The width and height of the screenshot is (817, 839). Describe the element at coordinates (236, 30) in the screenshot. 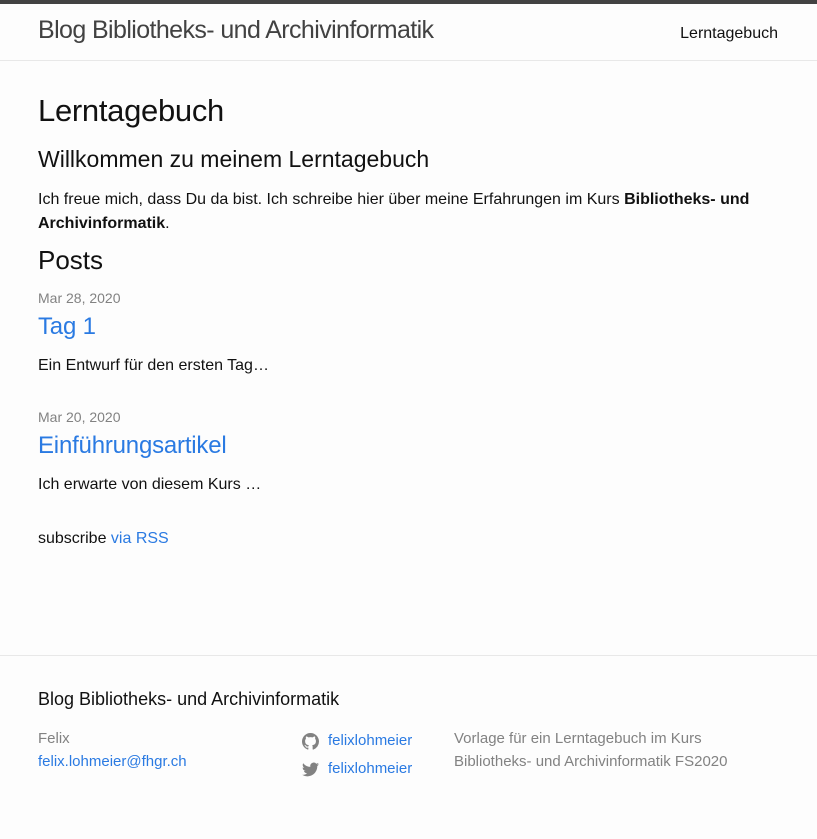

I see `site-title: Blog Bibliotheks- und Archivinformatik` at that location.